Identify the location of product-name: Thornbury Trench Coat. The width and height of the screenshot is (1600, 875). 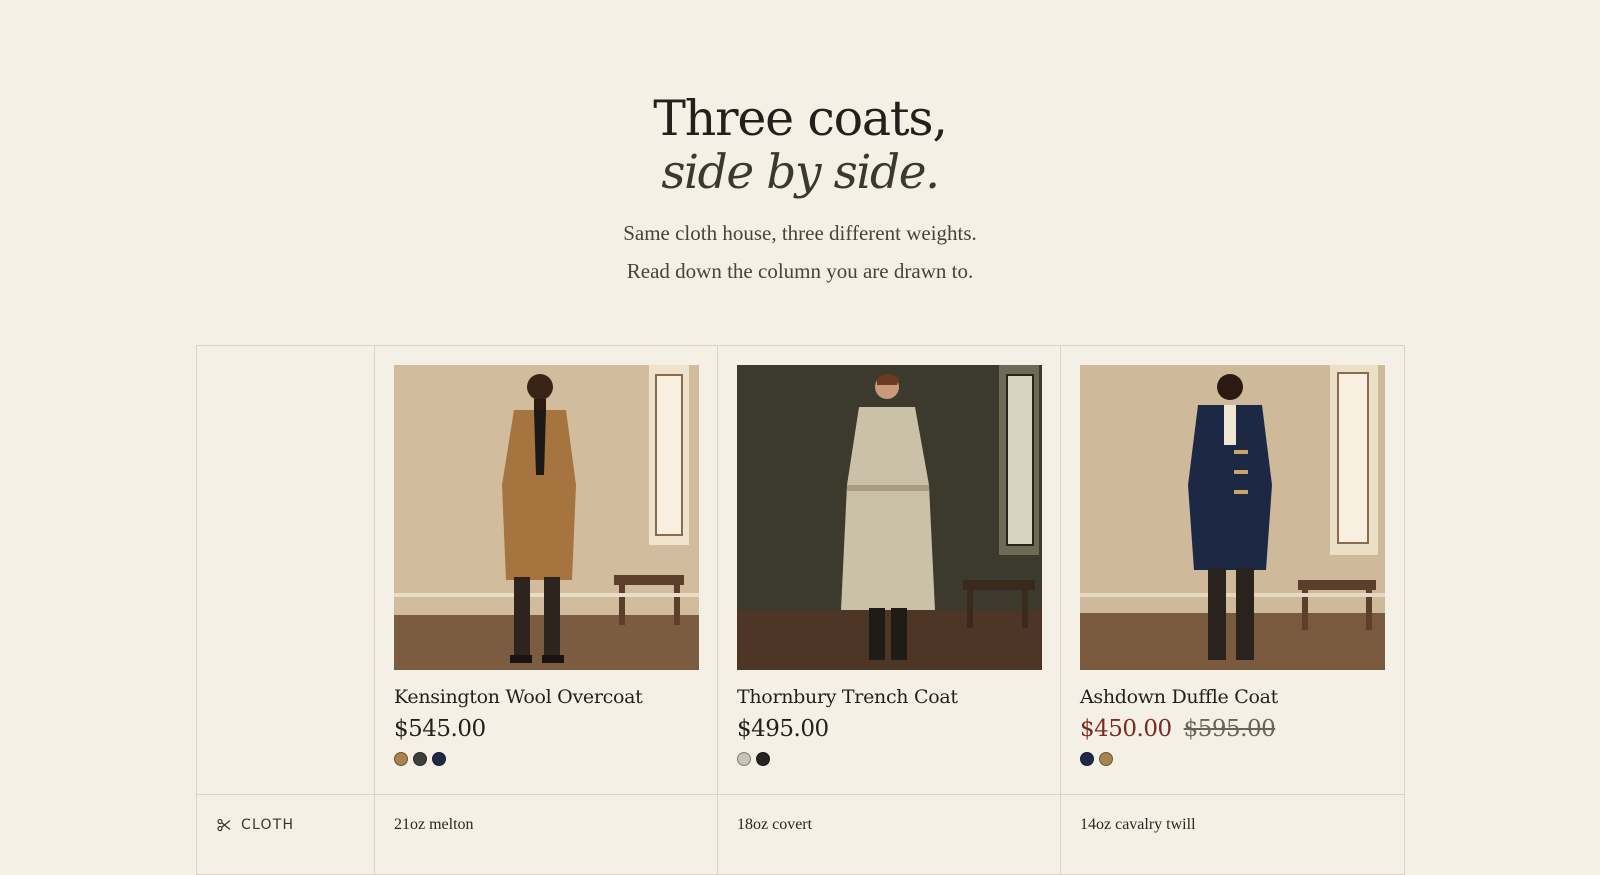
(889, 697).